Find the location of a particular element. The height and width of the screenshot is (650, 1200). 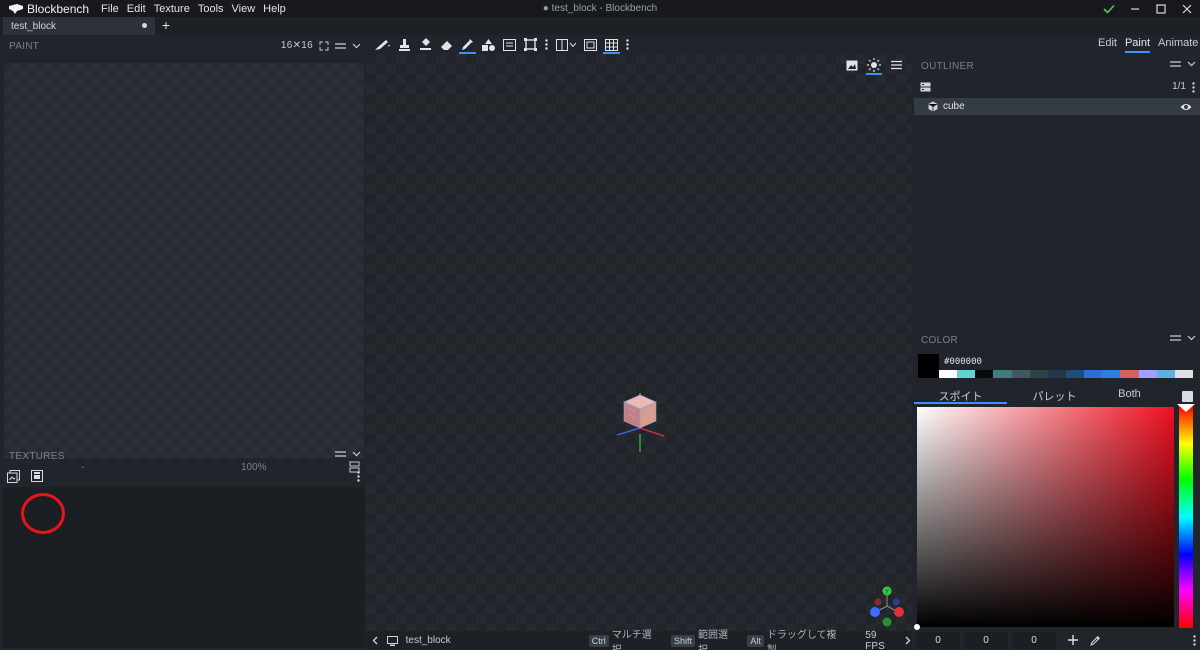

menu-file: File is located at coordinates (112, 9).